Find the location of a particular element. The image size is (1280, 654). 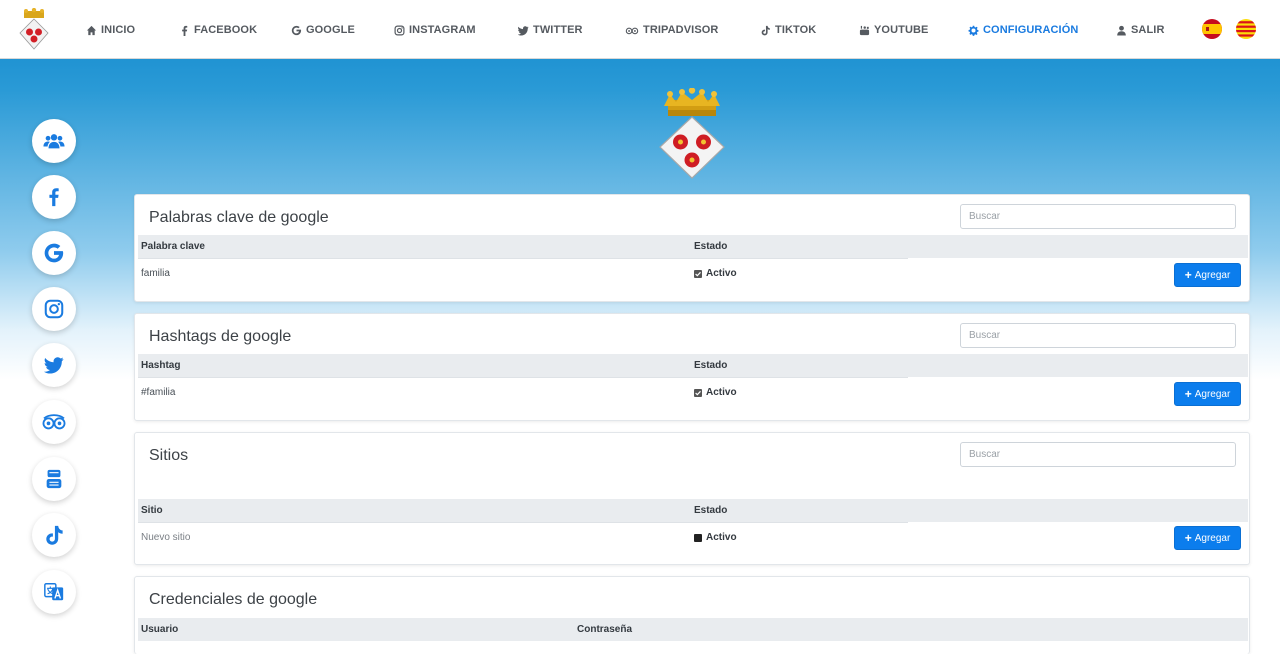

hashtag-status: Activo is located at coordinates (715, 392).